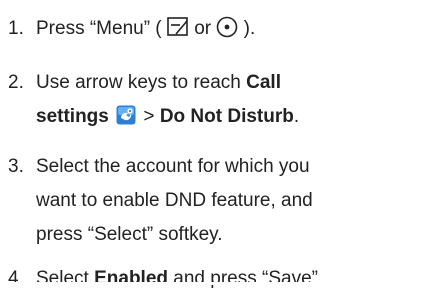  Describe the element at coordinates (131, 278) in the screenshot. I see `step-4-bold-enabled: Enabled` at that location.